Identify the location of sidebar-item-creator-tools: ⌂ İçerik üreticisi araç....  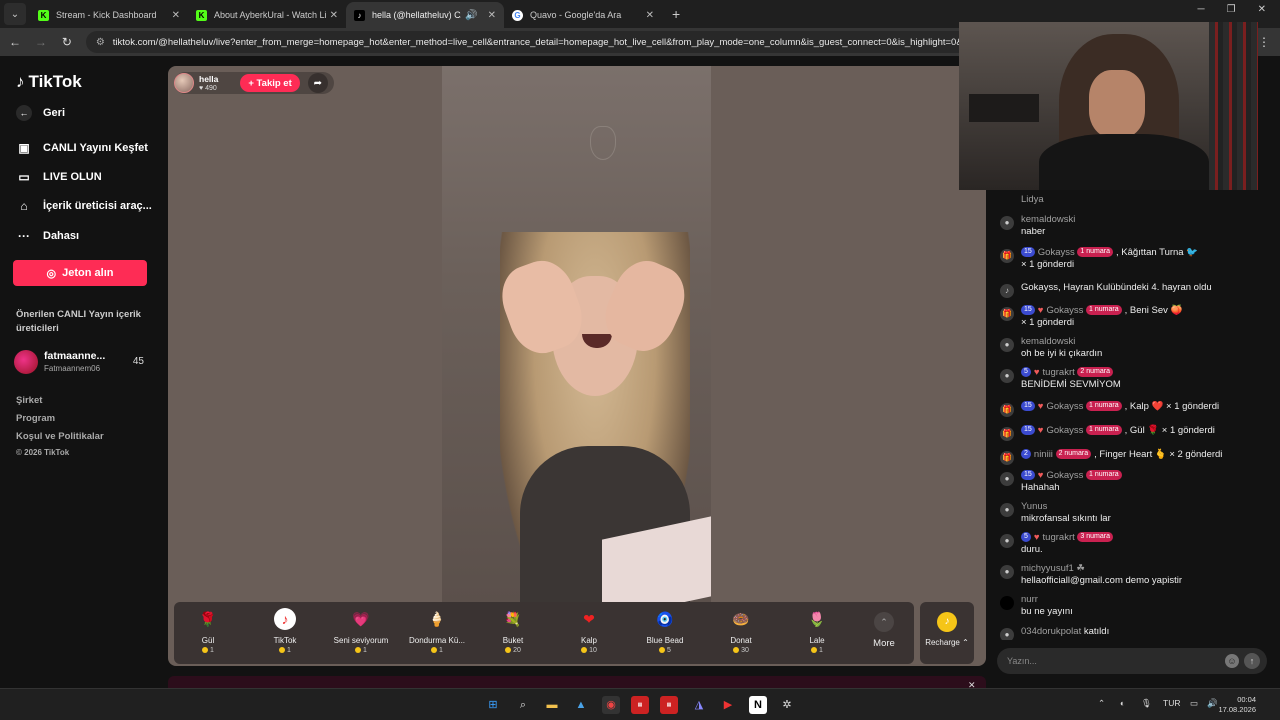
(83, 206).